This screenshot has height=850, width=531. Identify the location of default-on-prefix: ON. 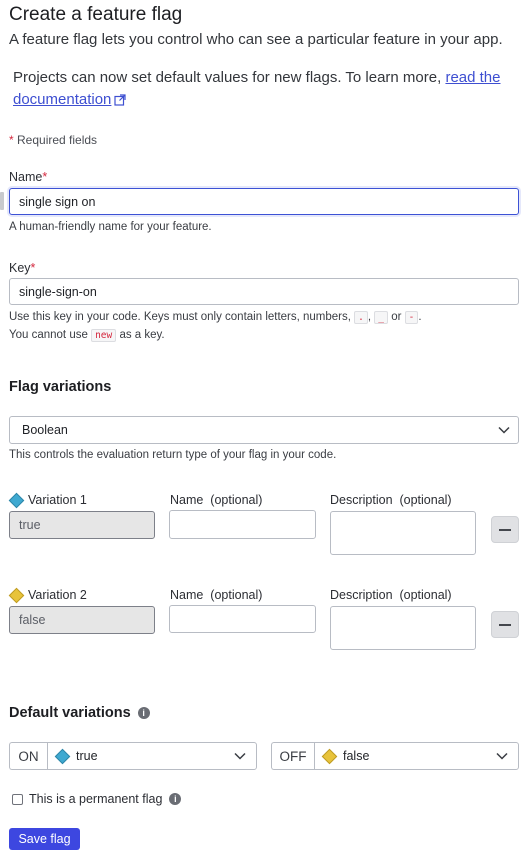
(28, 756).